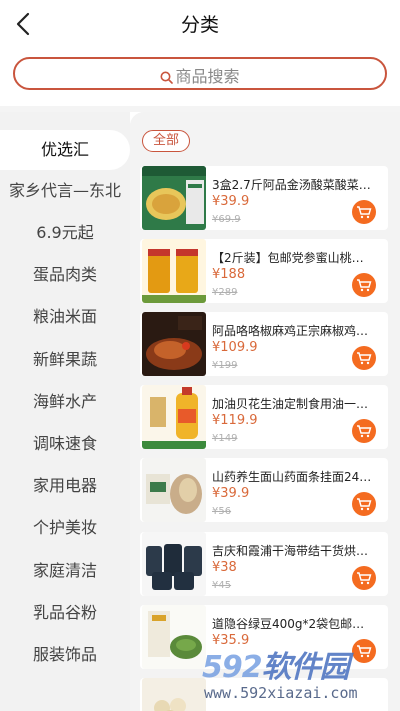 Image resolution: width=400 pixels, height=711 pixels. I want to click on watermark-brand: 592软件园, so click(276, 667).